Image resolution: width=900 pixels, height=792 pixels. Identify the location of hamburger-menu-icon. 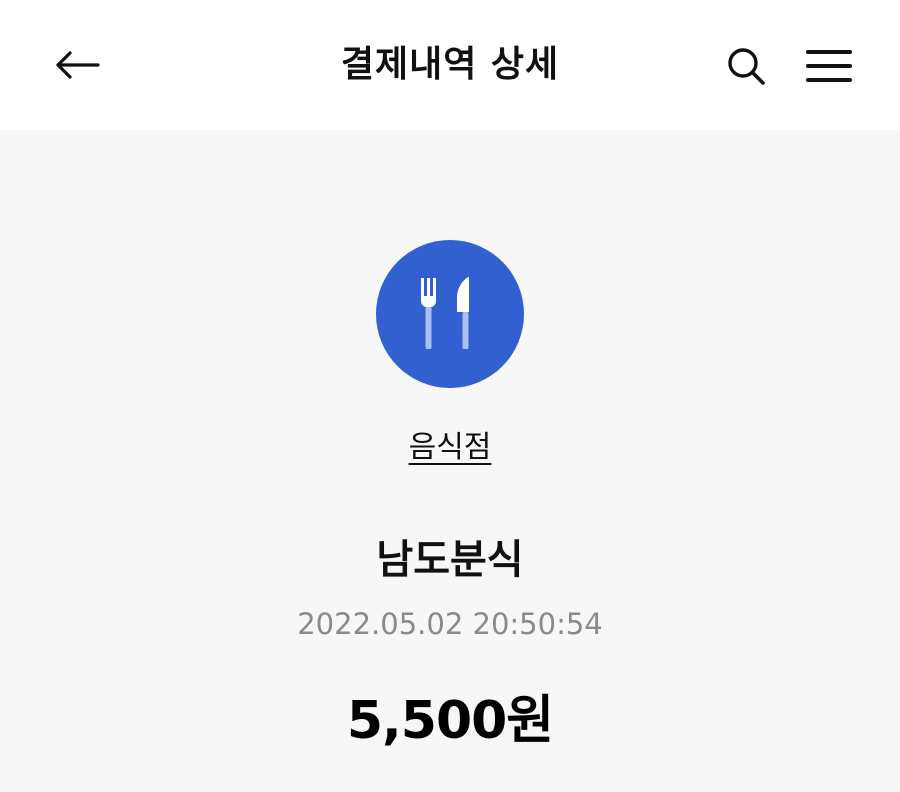
(829, 66).